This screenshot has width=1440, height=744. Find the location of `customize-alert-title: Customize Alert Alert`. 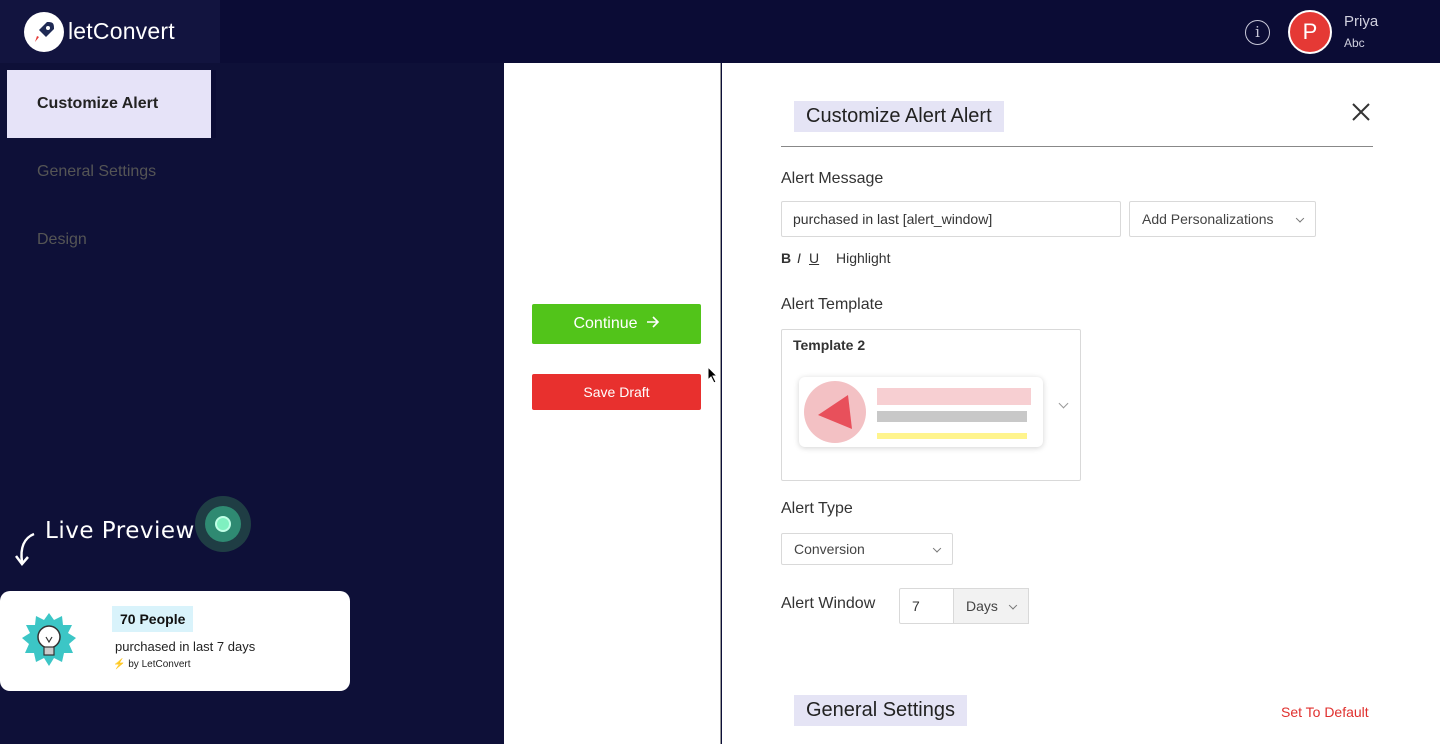

customize-alert-title: Customize Alert Alert is located at coordinates (899, 116).